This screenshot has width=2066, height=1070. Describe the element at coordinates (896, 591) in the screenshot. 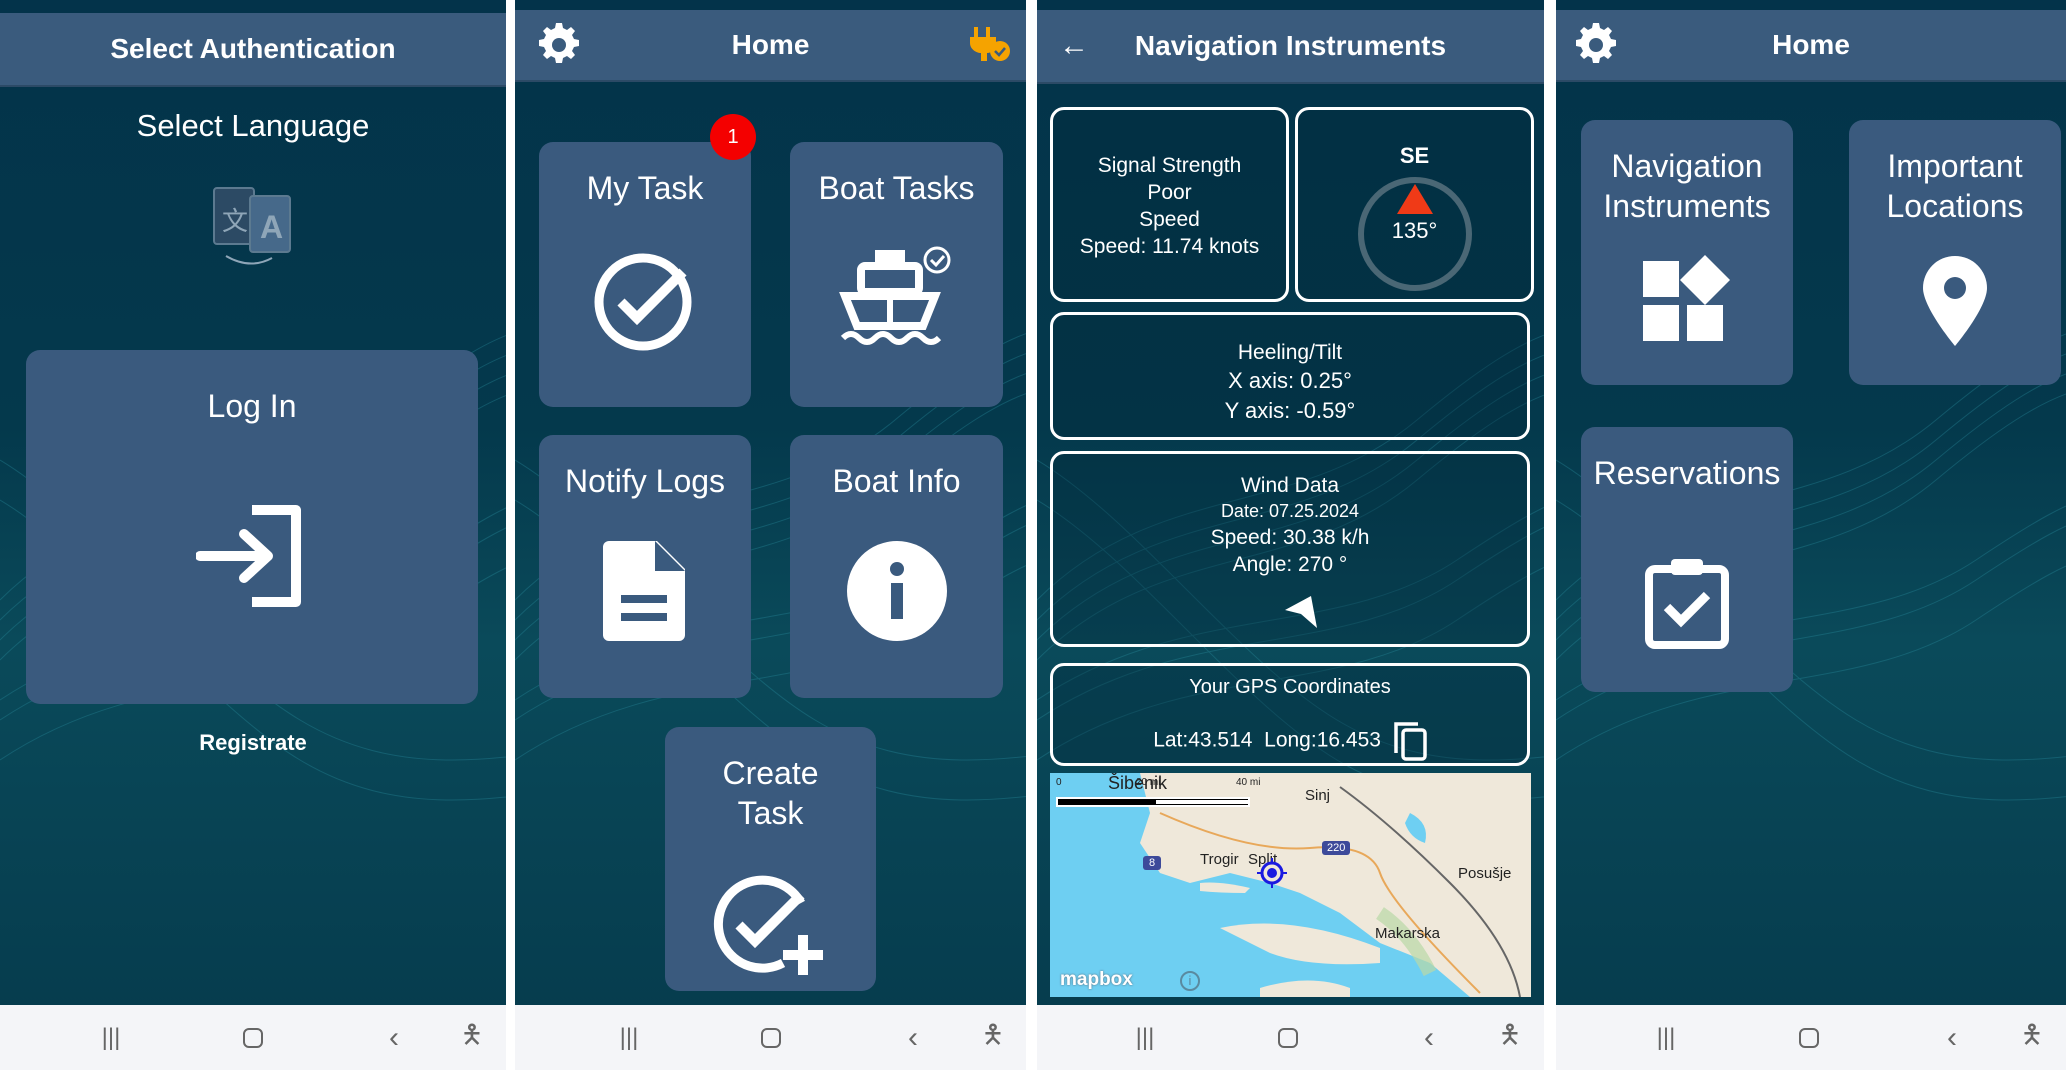

I see `info-icon` at that location.